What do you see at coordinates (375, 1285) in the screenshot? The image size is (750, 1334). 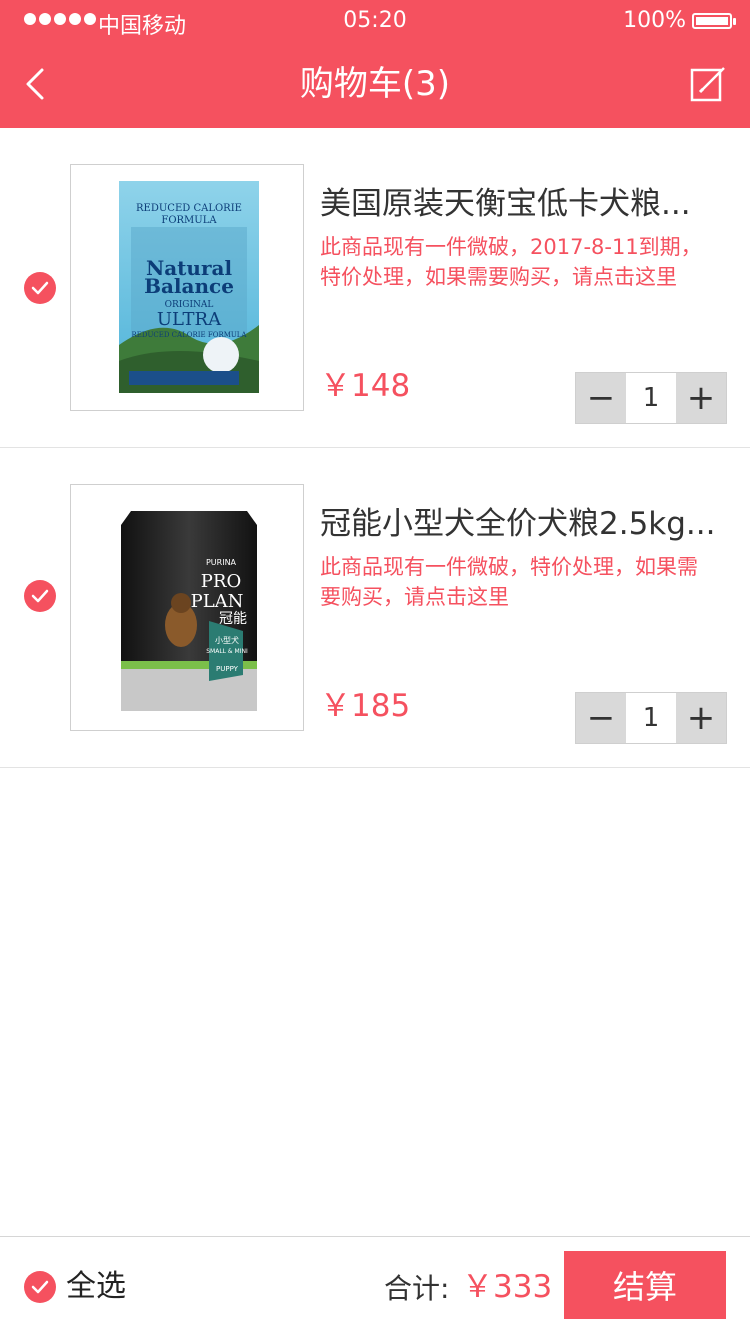 I see `checkout-bar: 全选 合计: ￥333 结算` at bounding box center [375, 1285].